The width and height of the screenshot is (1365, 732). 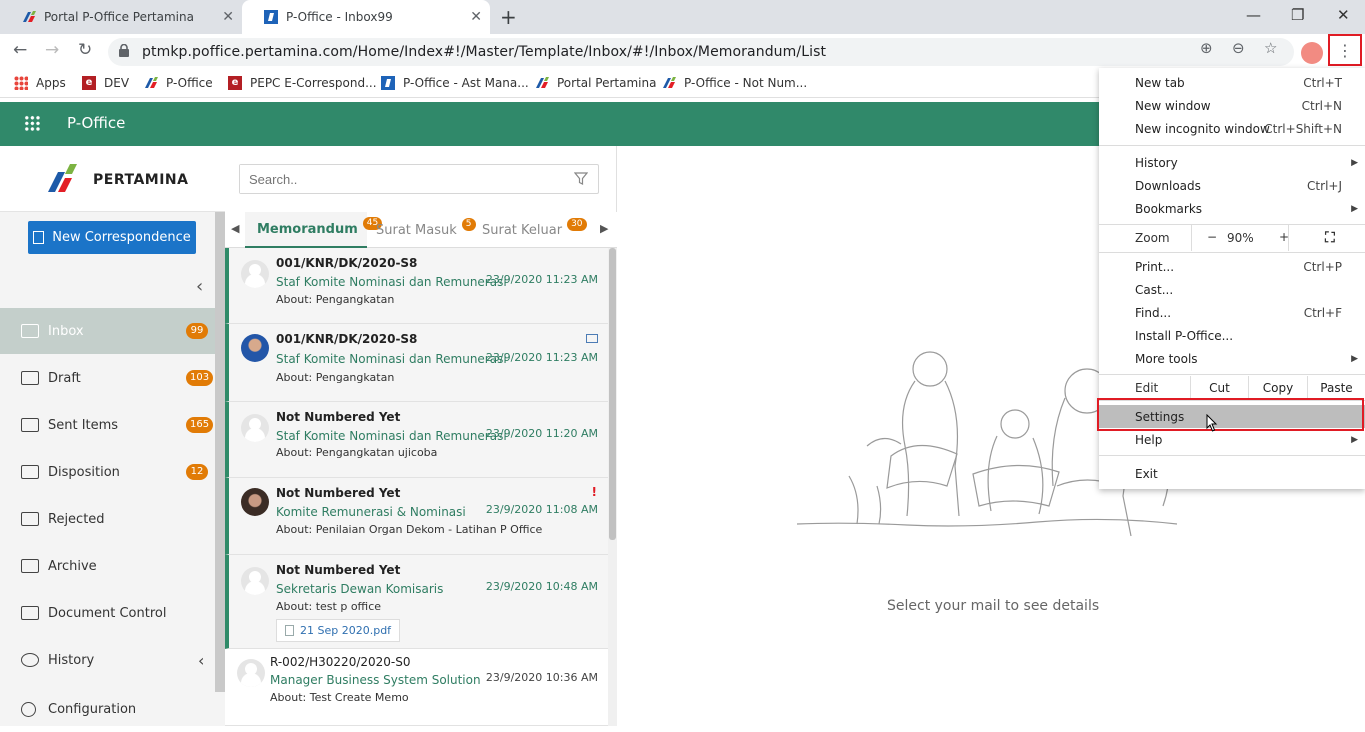 What do you see at coordinates (1212, 423) in the screenshot?
I see `mouse-cursor-icon` at bounding box center [1212, 423].